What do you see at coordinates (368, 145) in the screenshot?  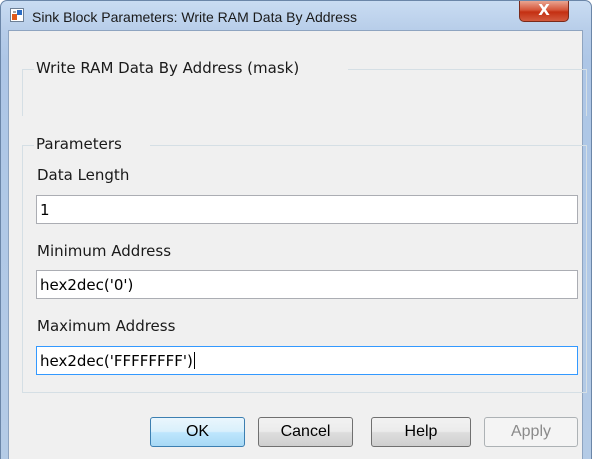 I see `parameters-group-border-right` at bounding box center [368, 145].